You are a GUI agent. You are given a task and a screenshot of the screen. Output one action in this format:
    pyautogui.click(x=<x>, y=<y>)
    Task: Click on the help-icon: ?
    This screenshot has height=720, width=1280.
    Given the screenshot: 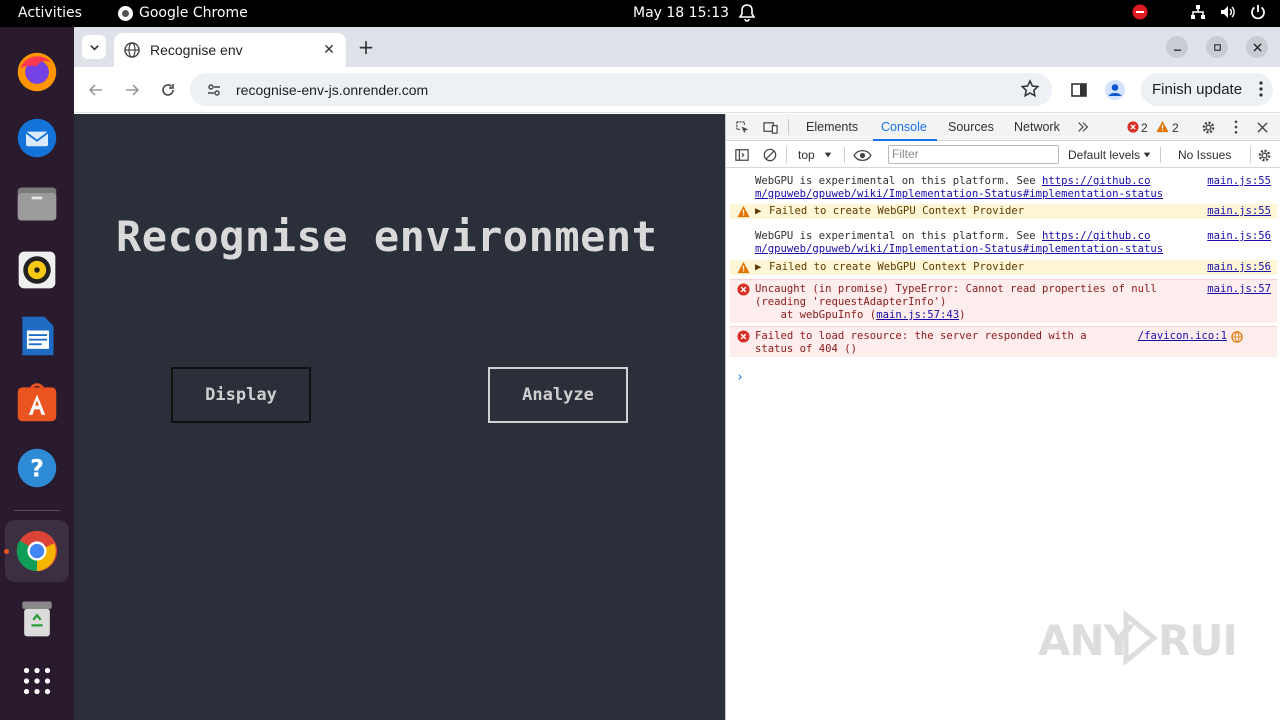 What is the action you would take?
    pyautogui.click(x=37, y=468)
    